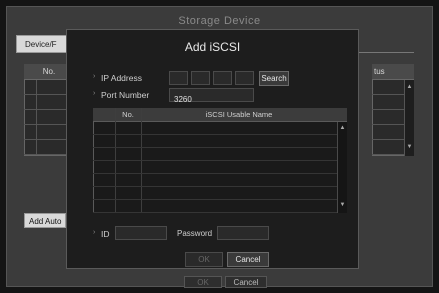  Describe the element at coordinates (222, 78) in the screenshot. I see `ip-octet-3-input` at that location.